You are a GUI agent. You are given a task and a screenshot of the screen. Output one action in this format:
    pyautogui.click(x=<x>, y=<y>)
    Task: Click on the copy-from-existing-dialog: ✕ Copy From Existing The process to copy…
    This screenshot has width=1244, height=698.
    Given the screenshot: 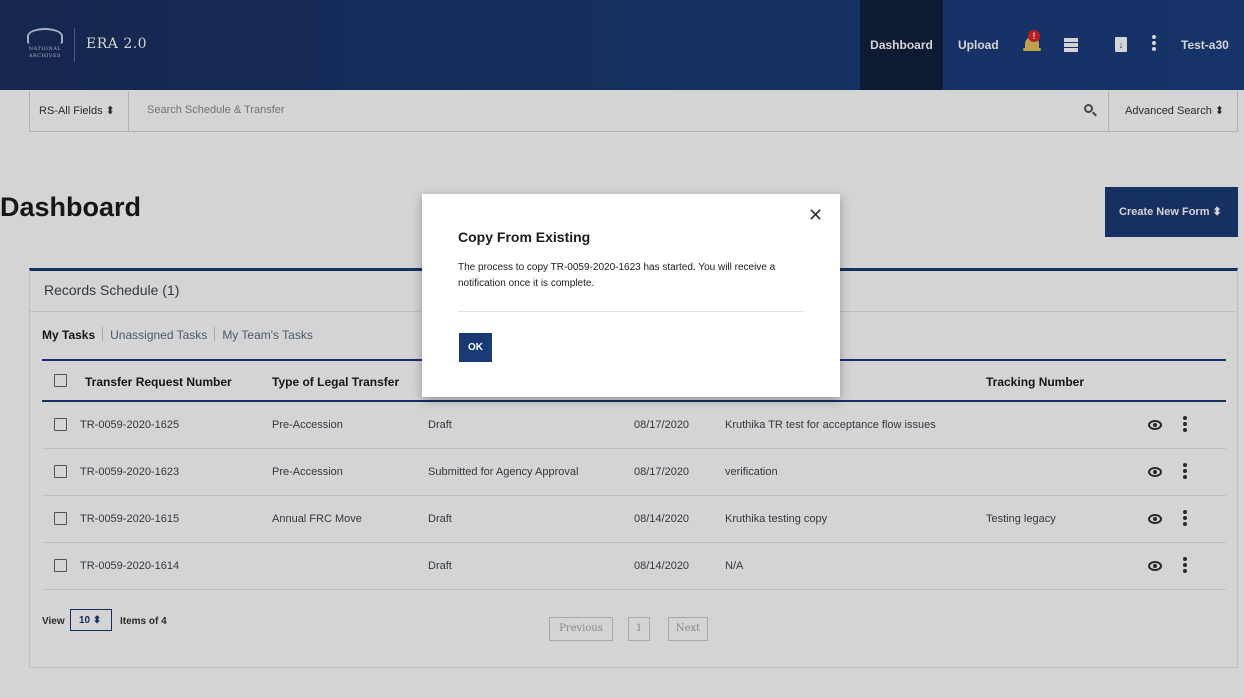 What is the action you would take?
    pyautogui.click(x=631, y=295)
    